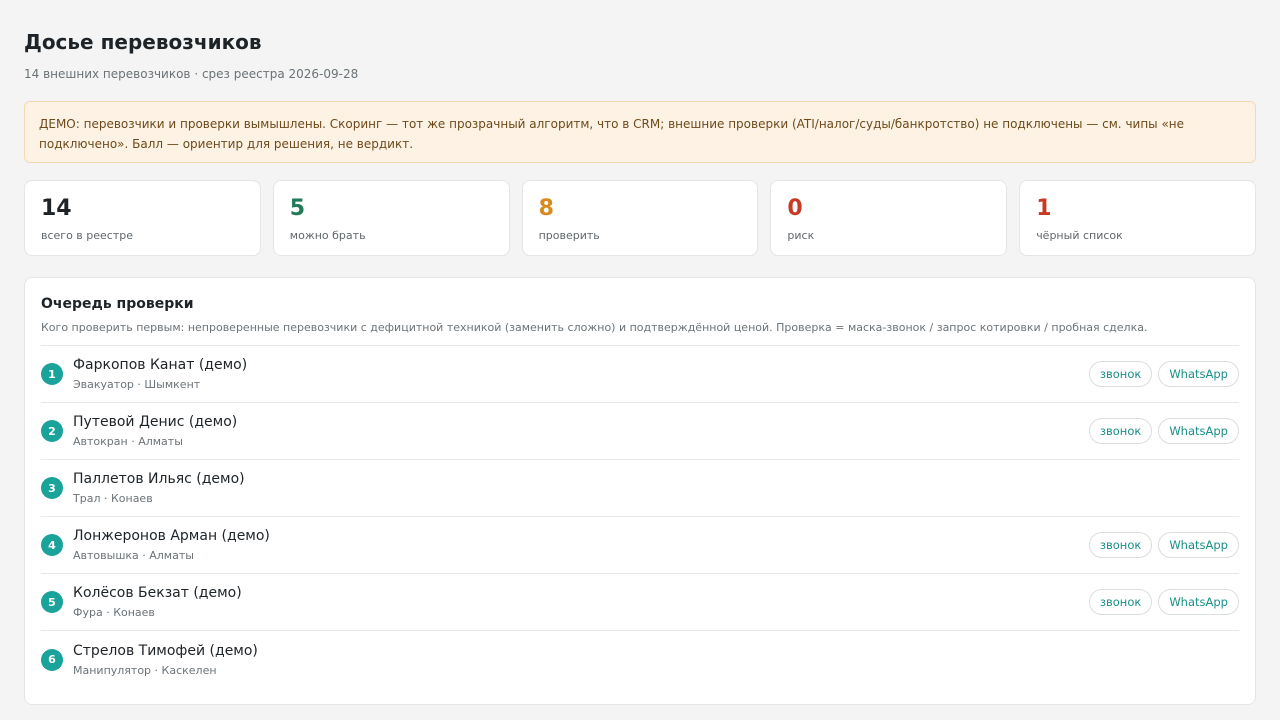 The height and width of the screenshot is (720, 1280). What do you see at coordinates (133, 555) in the screenshot?
I see `carrier-meta: Автовышка · Алматы` at bounding box center [133, 555].